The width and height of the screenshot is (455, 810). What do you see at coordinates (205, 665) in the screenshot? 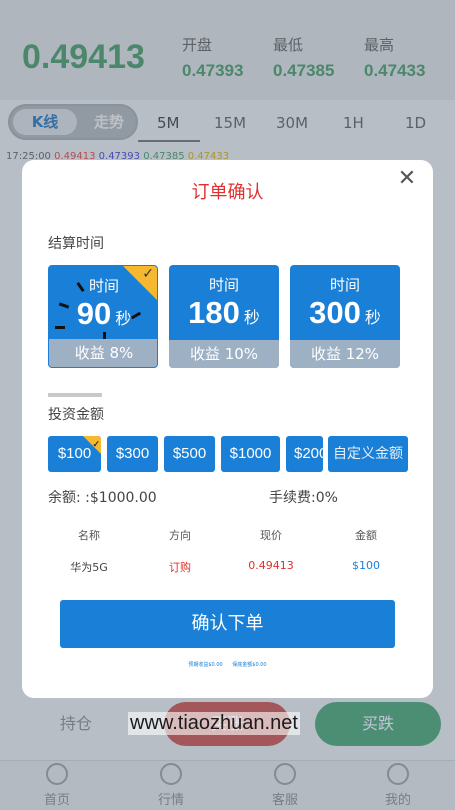
I see `expected-profit: 预期收益$0.00` at bounding box center [205, 665].